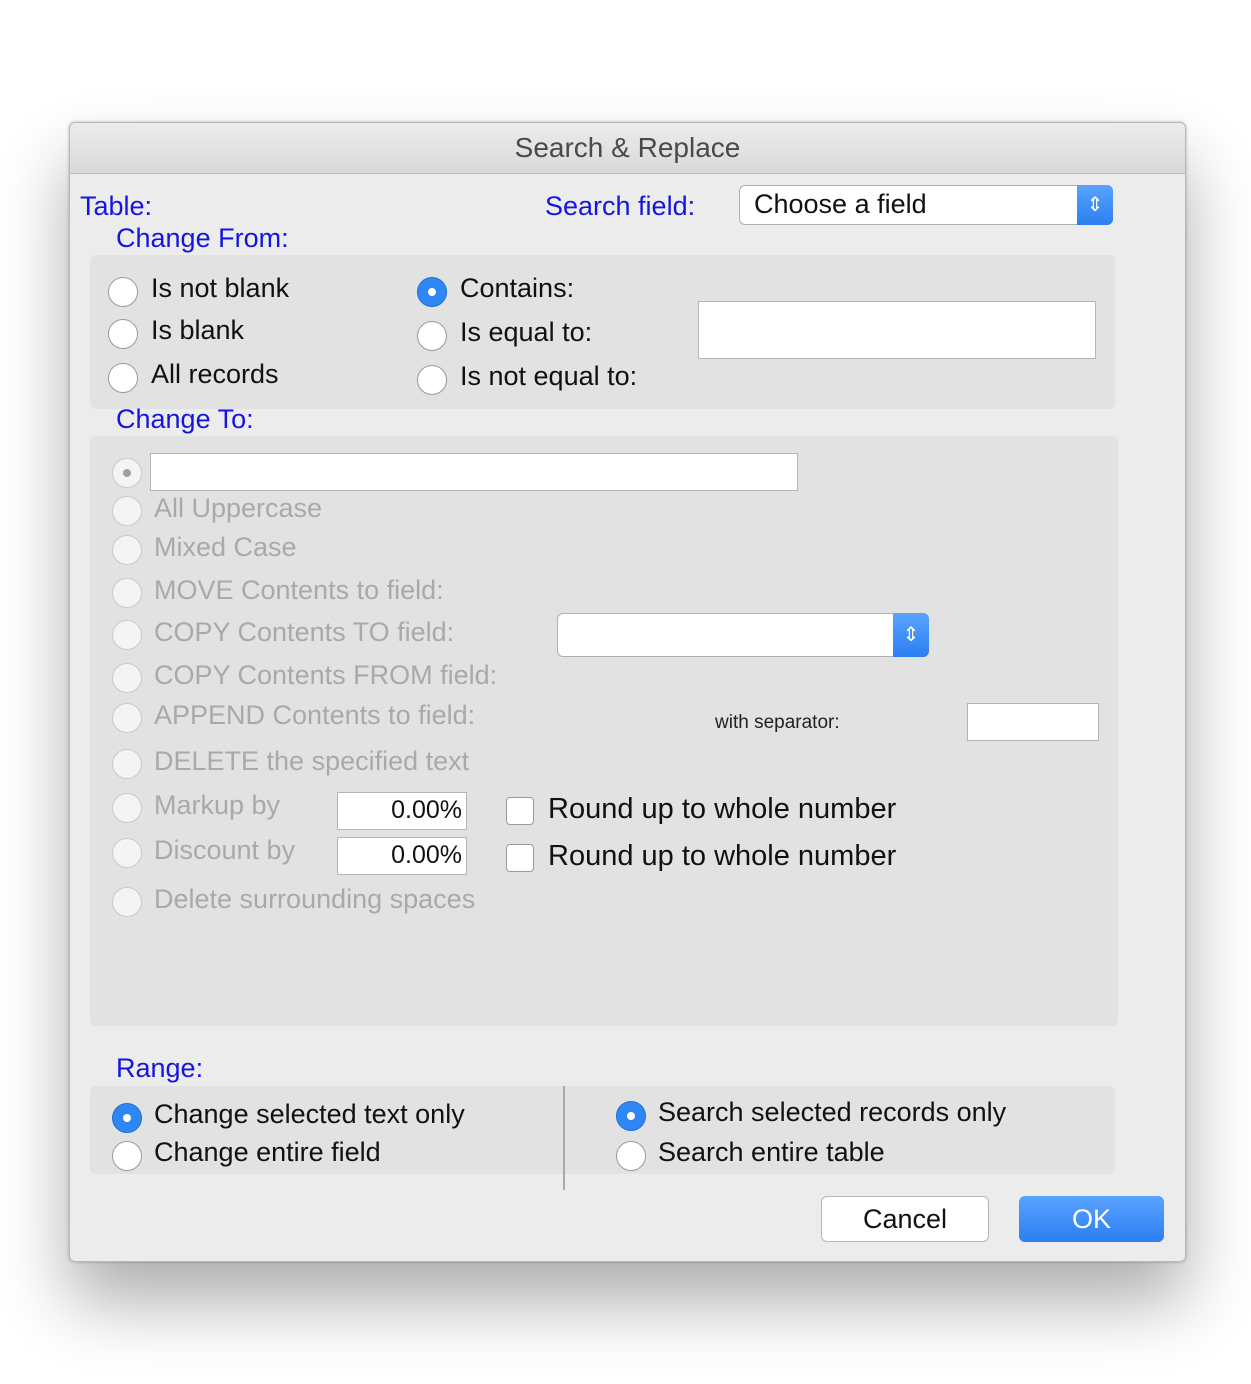  Describe the element at coordinates (123, 378) in the screenshot. I see `radio-all-records` at that location.